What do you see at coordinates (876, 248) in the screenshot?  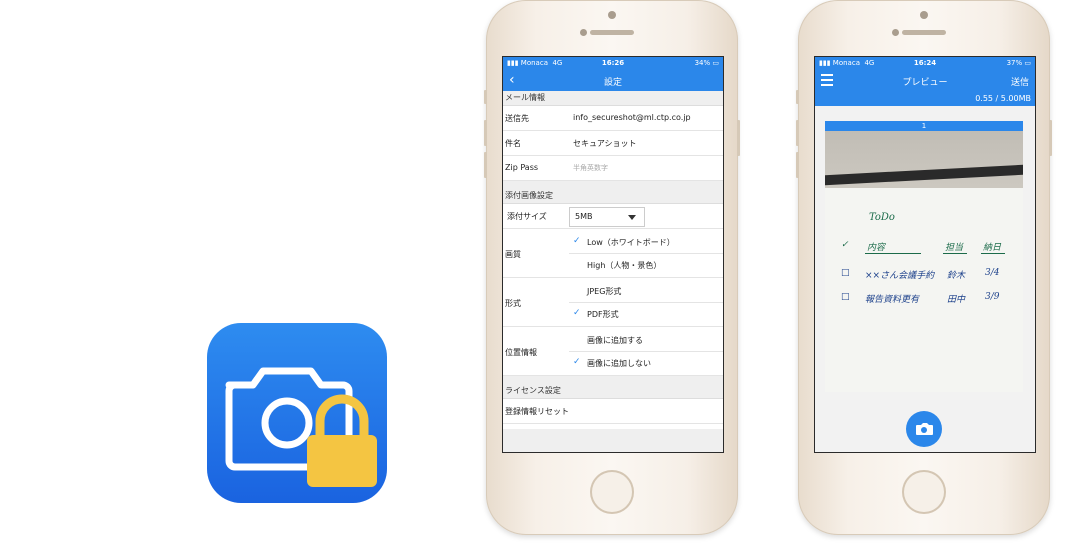 I see `whiteboard-header-content: 内容` at bounding box center [876, 248].